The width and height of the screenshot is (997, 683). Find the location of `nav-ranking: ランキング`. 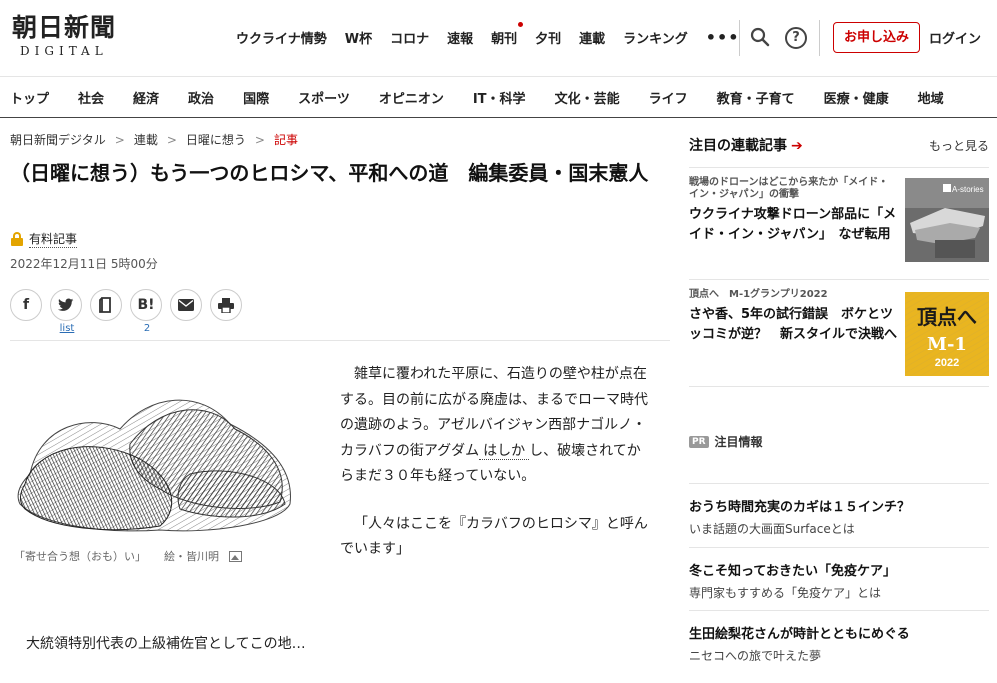

nav-ranking: ランキング is located at coordinates (655, 37).